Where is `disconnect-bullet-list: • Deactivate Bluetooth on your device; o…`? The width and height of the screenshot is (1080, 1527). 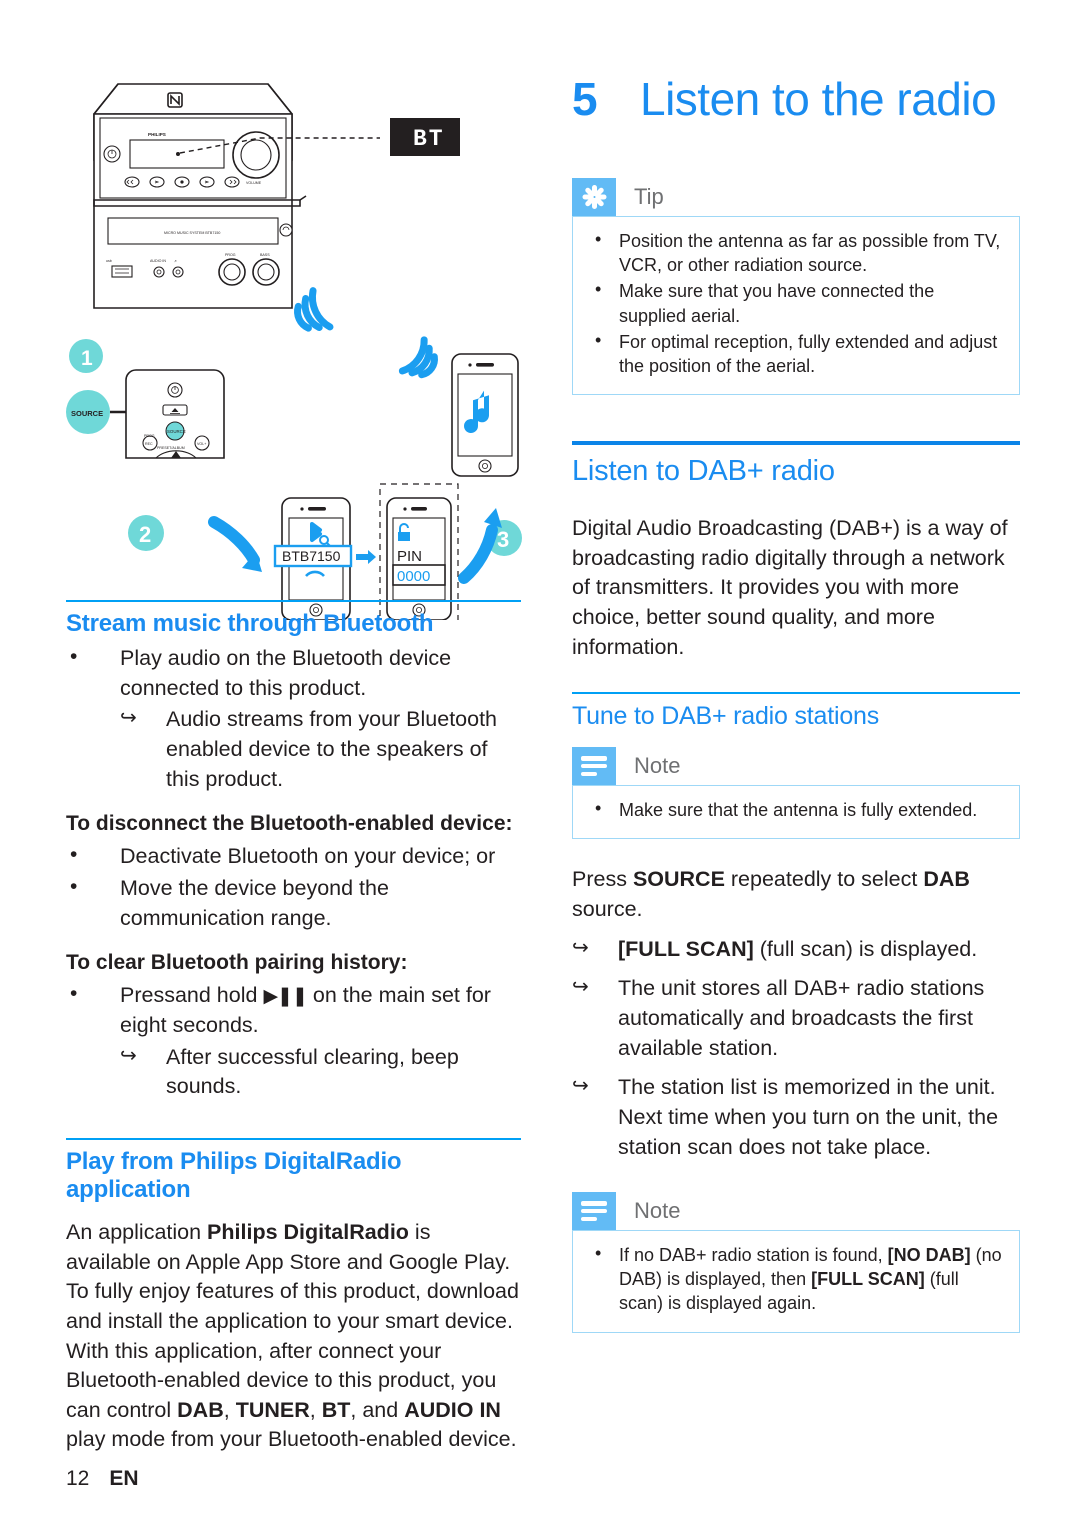 disconnect-bullet-list: • Deactivate Bluetooth on your device; o… is located at coordinates (293, 887).